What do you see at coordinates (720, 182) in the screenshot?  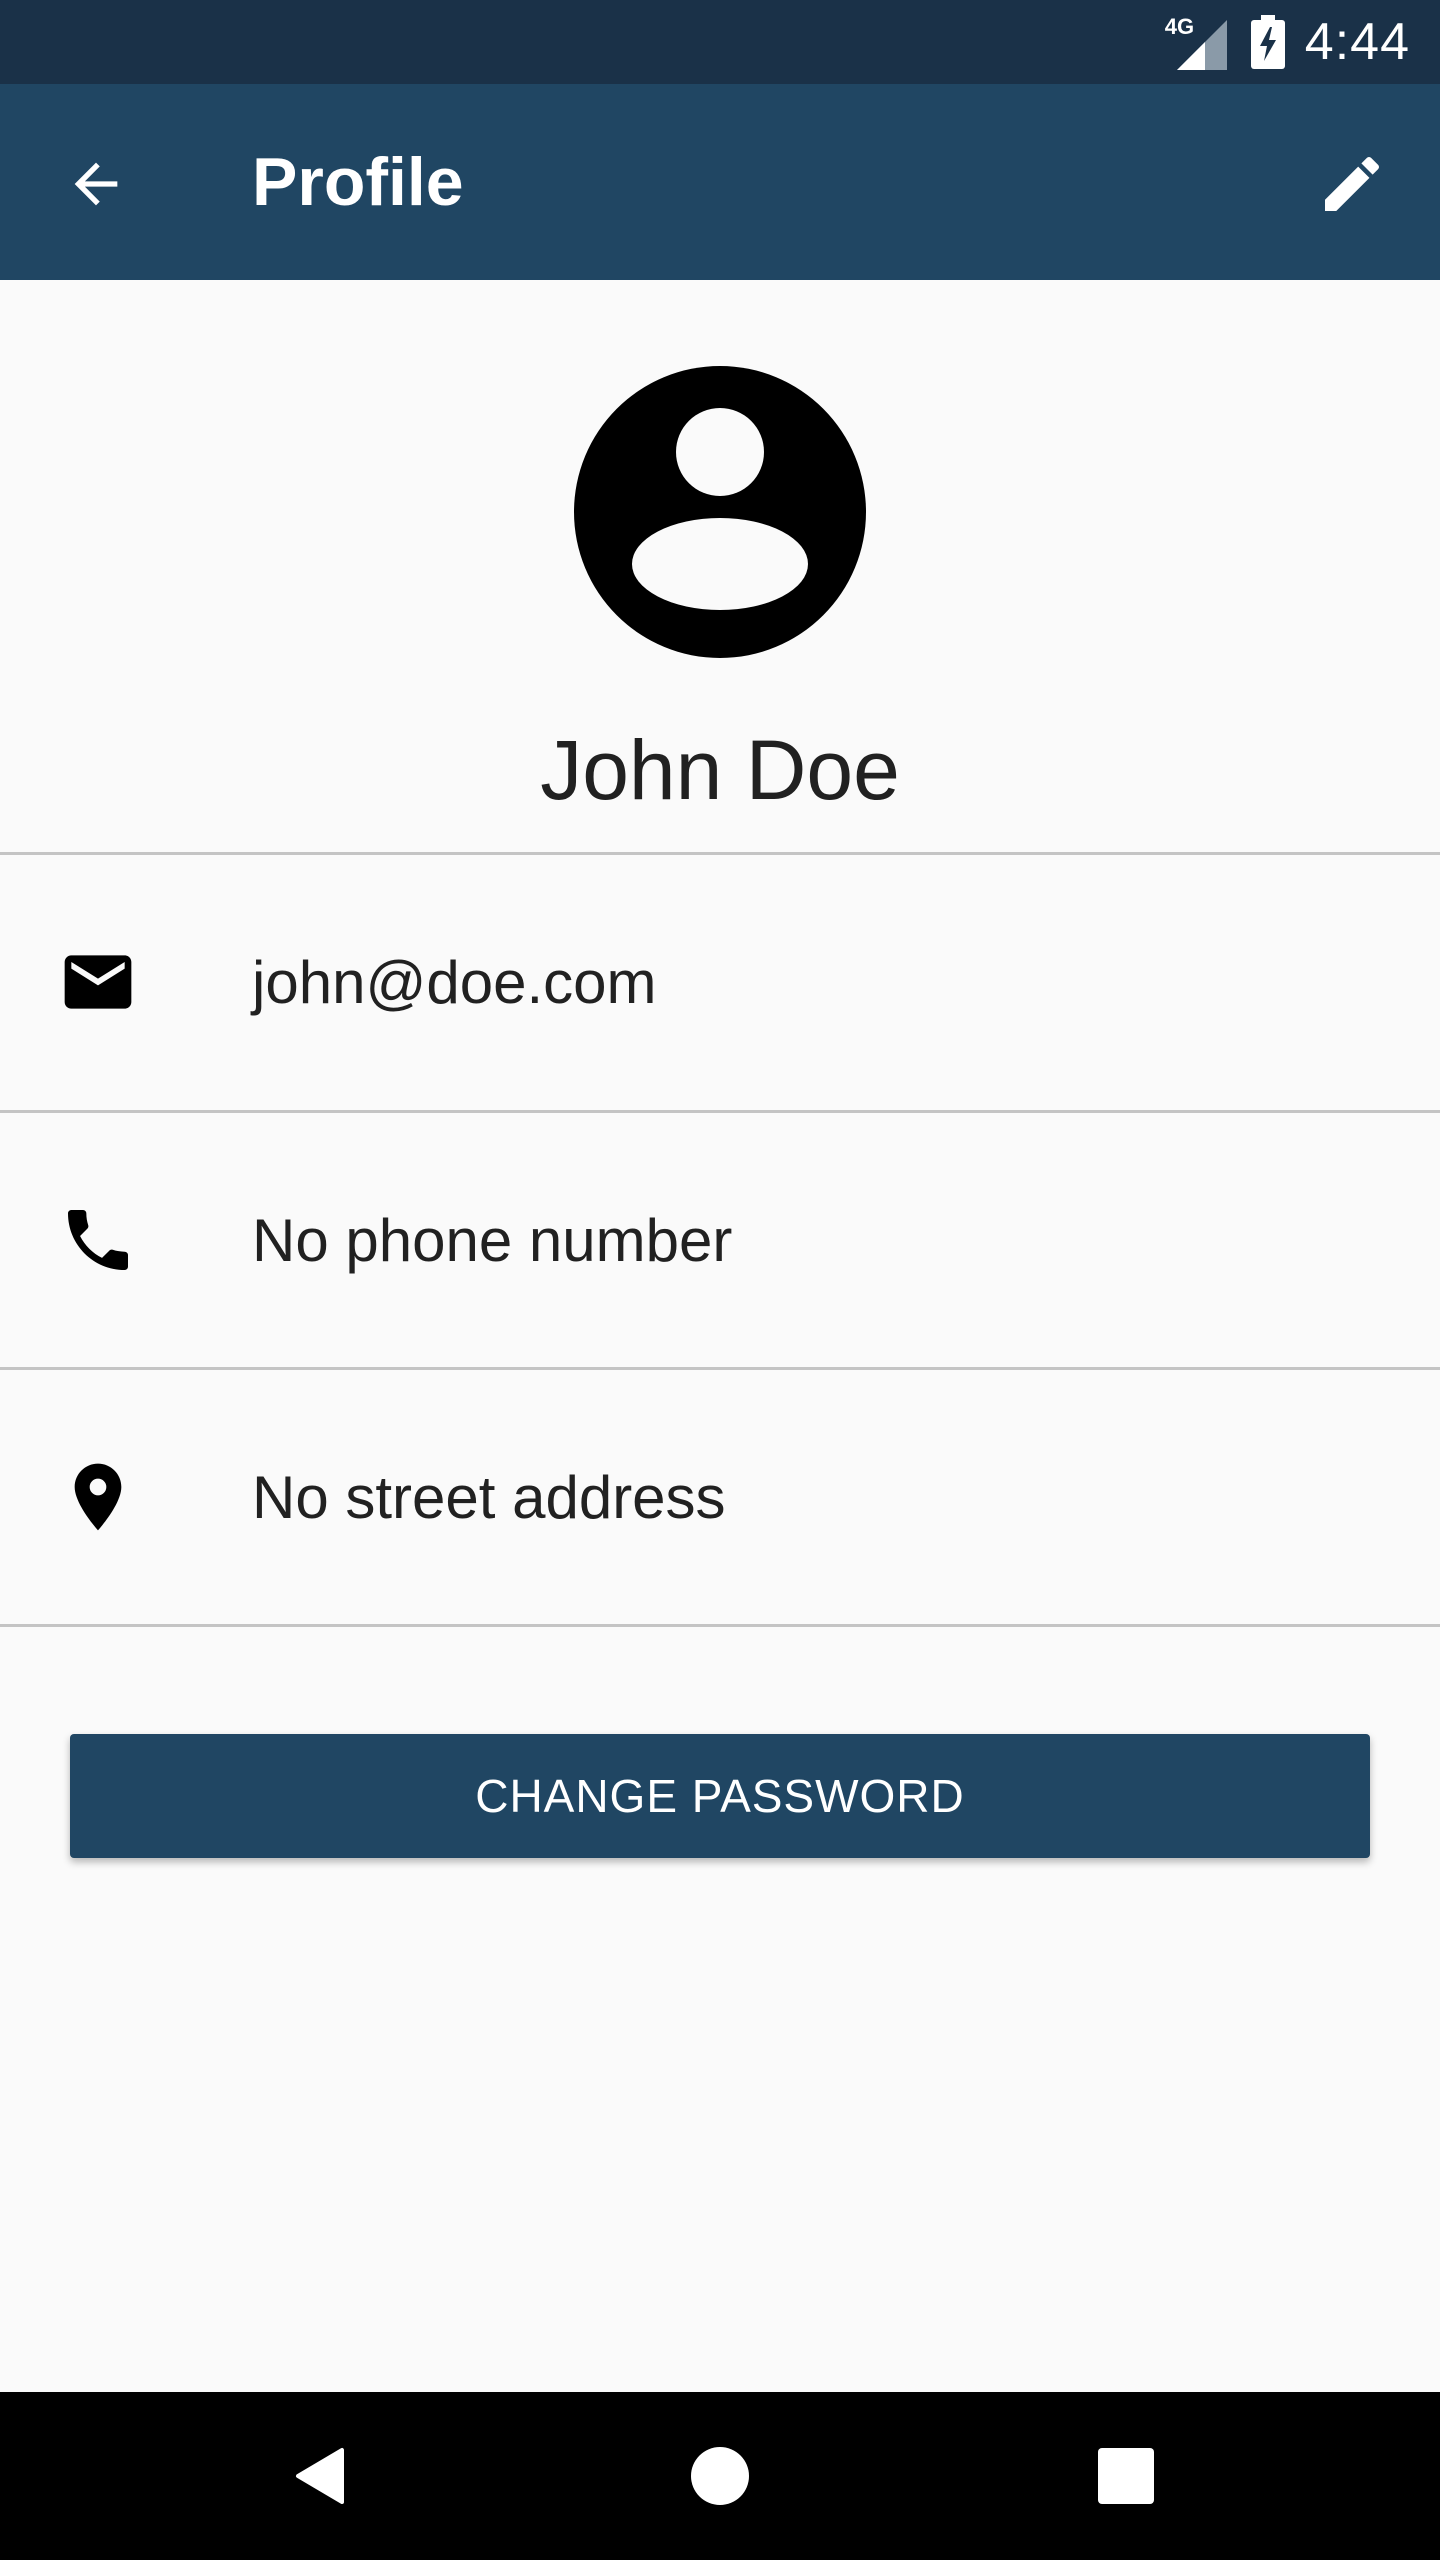 I see `app-bar: Profile` at bounding box center [720, 182].